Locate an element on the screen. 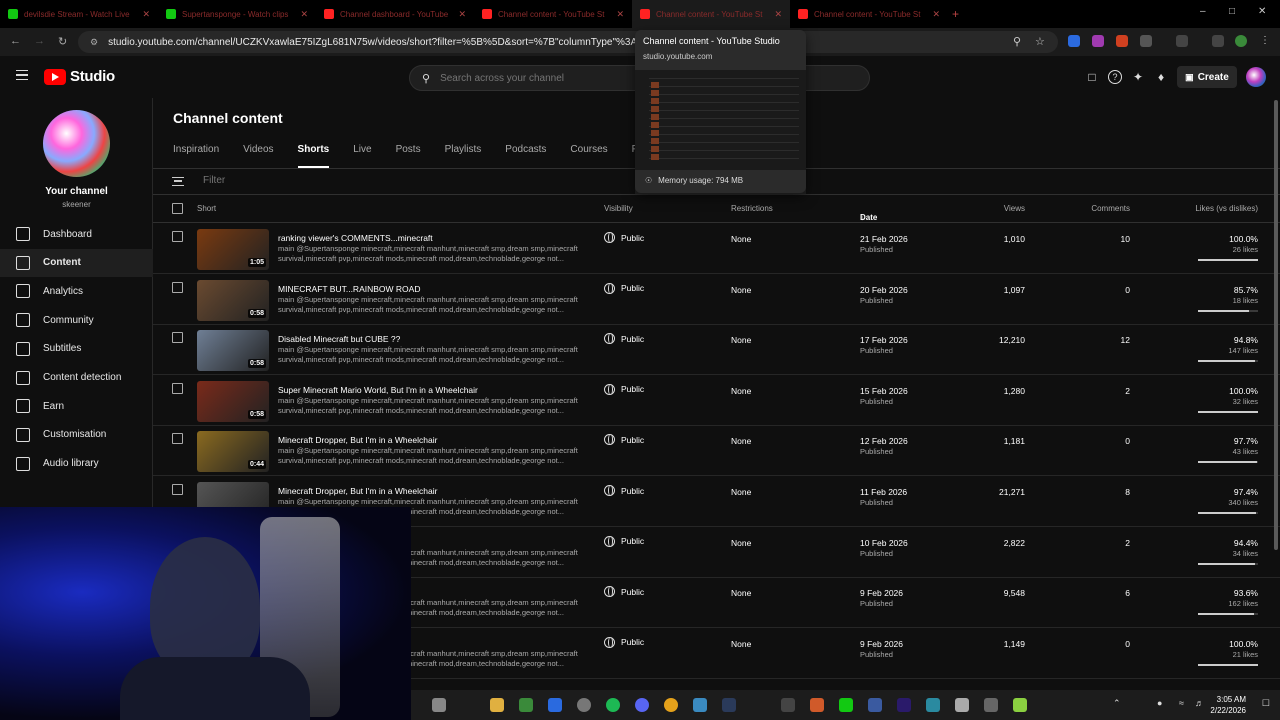  profile-icon is located at coordinates (1241, 41).